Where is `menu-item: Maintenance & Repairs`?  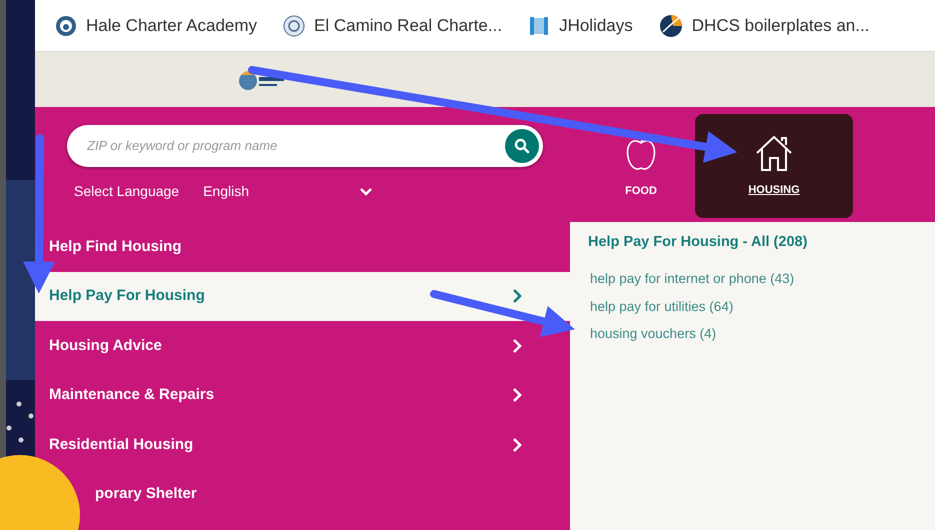
menu-item: Maintenance & Repairs is located at coordinates (302, 395).